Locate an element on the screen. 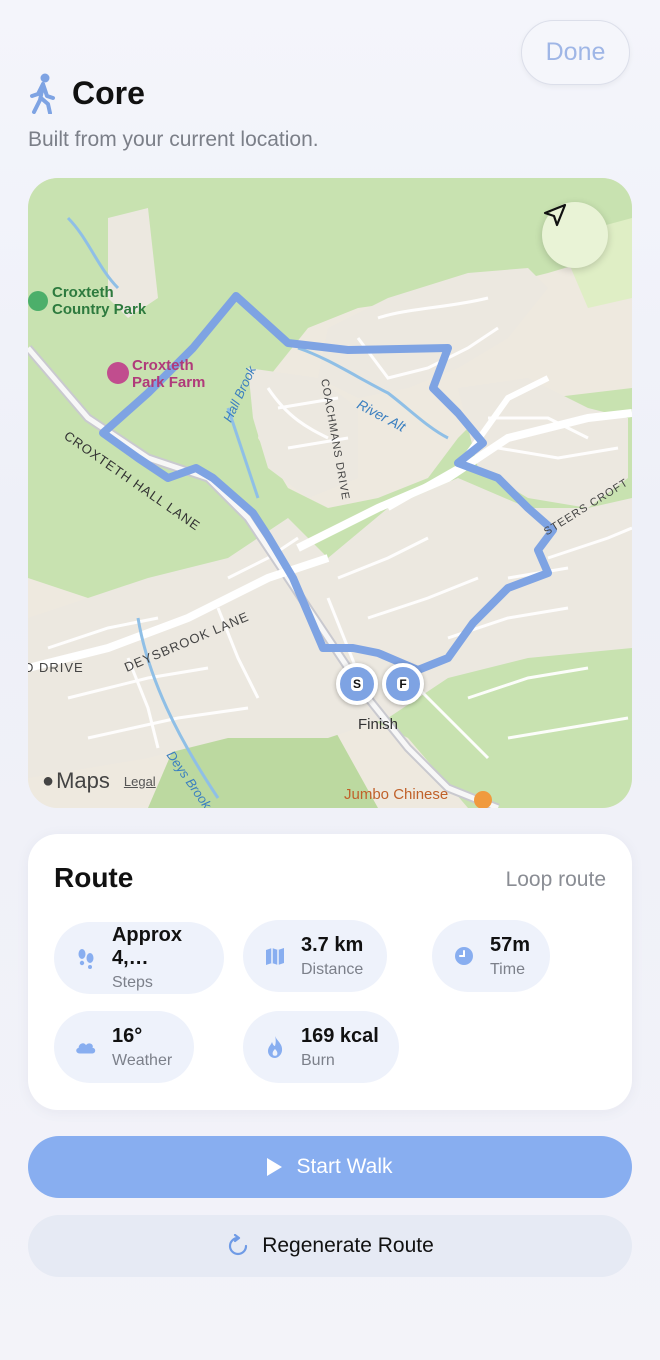 The height and width of the screenshot is (1360, 660). start-pin: S is located at coordinates (357, 684).